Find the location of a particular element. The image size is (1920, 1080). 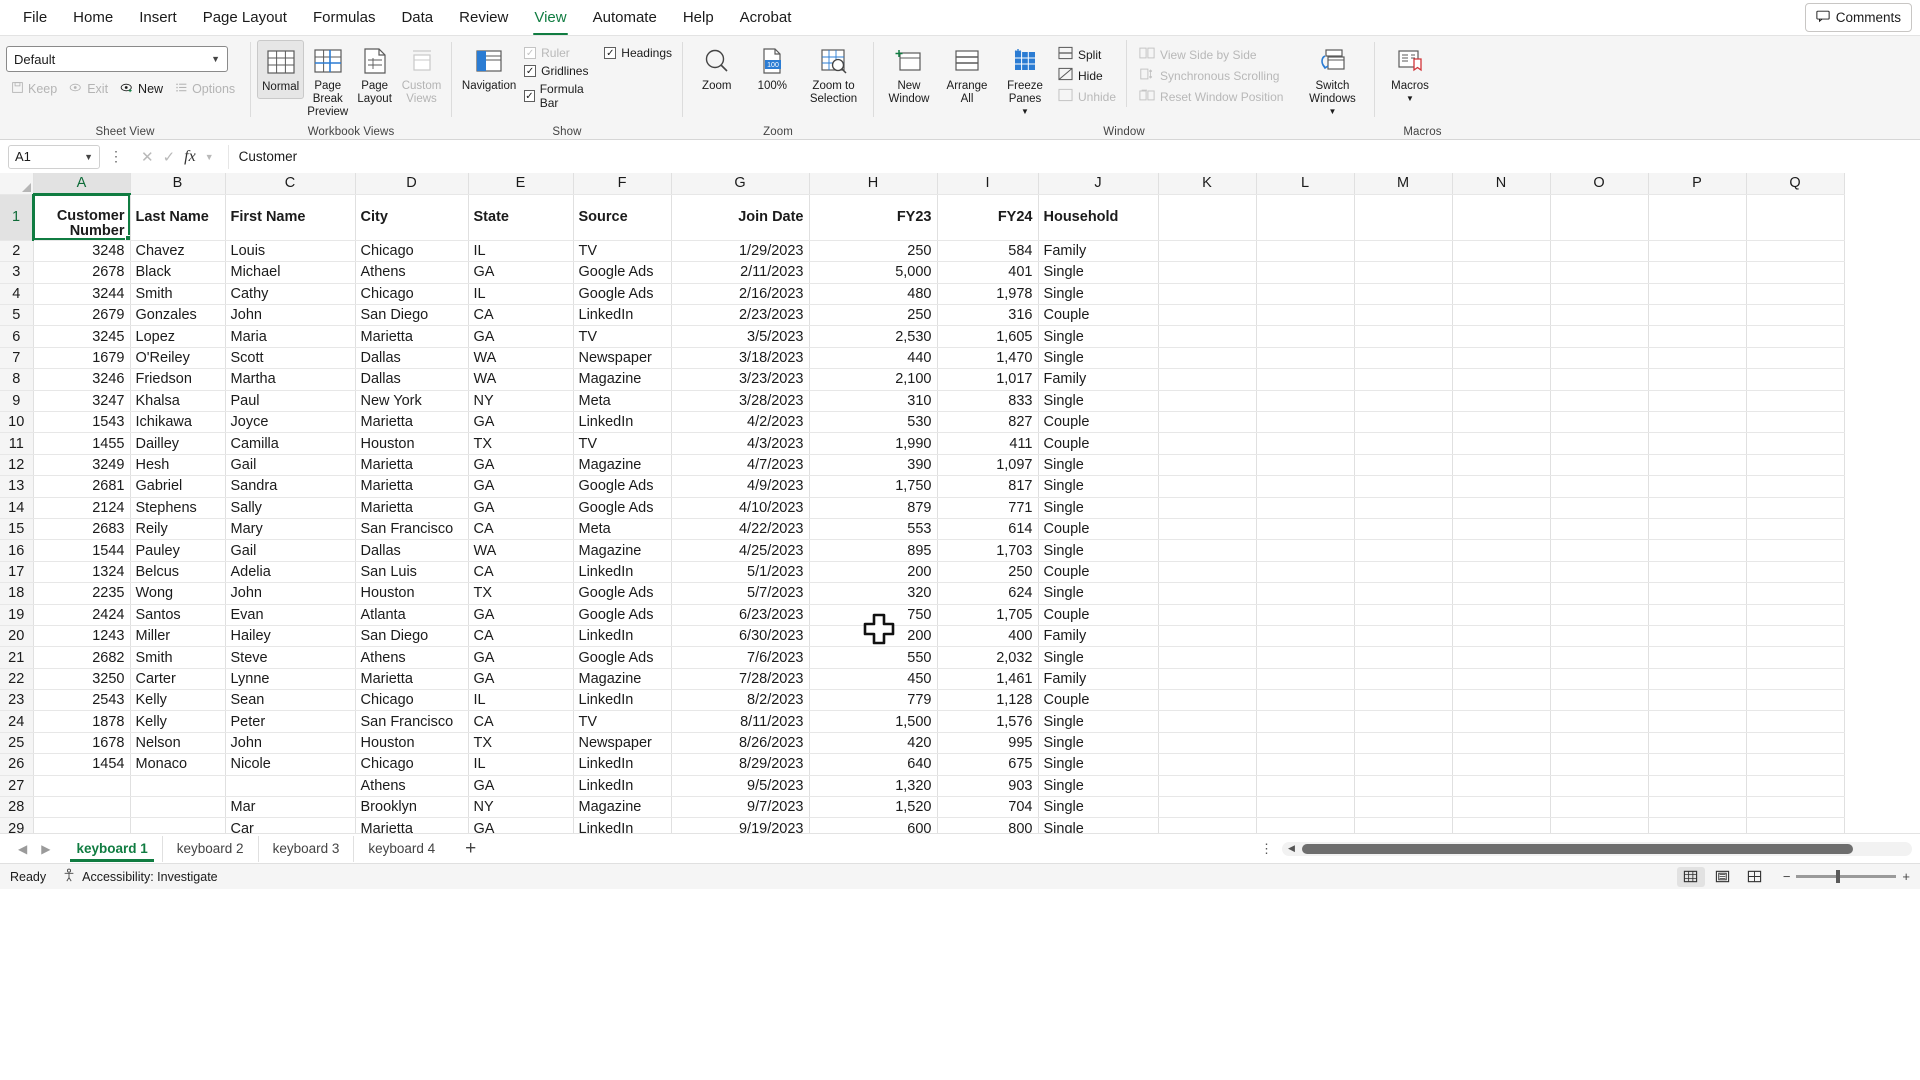

row-header-1: 1 is located at coordinates (17, 217).